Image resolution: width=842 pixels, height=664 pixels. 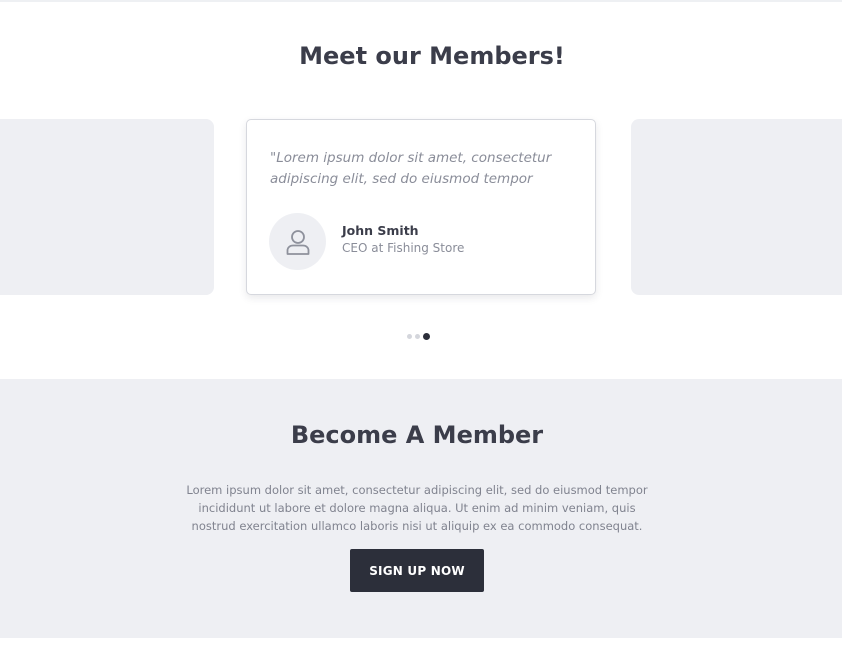 What do you see at coordinates (403, 248) in the screenshot?
I see `member-role: CEO at Fishing Store` at bounding box center [403, 248].